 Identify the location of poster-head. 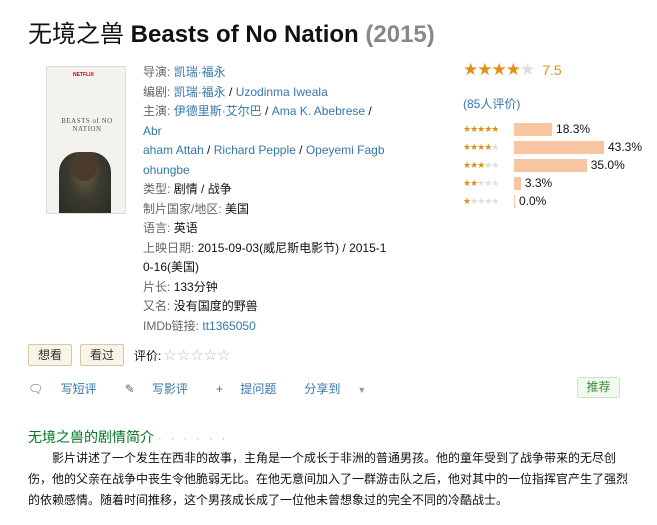
(84, 167).